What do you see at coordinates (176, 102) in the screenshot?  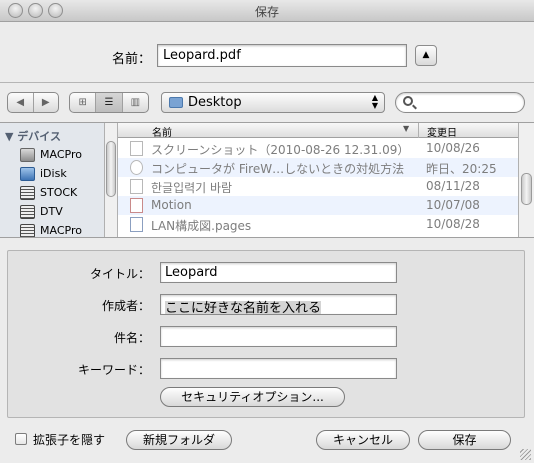 I see `folder-icon` at bounding box center [176, 102].